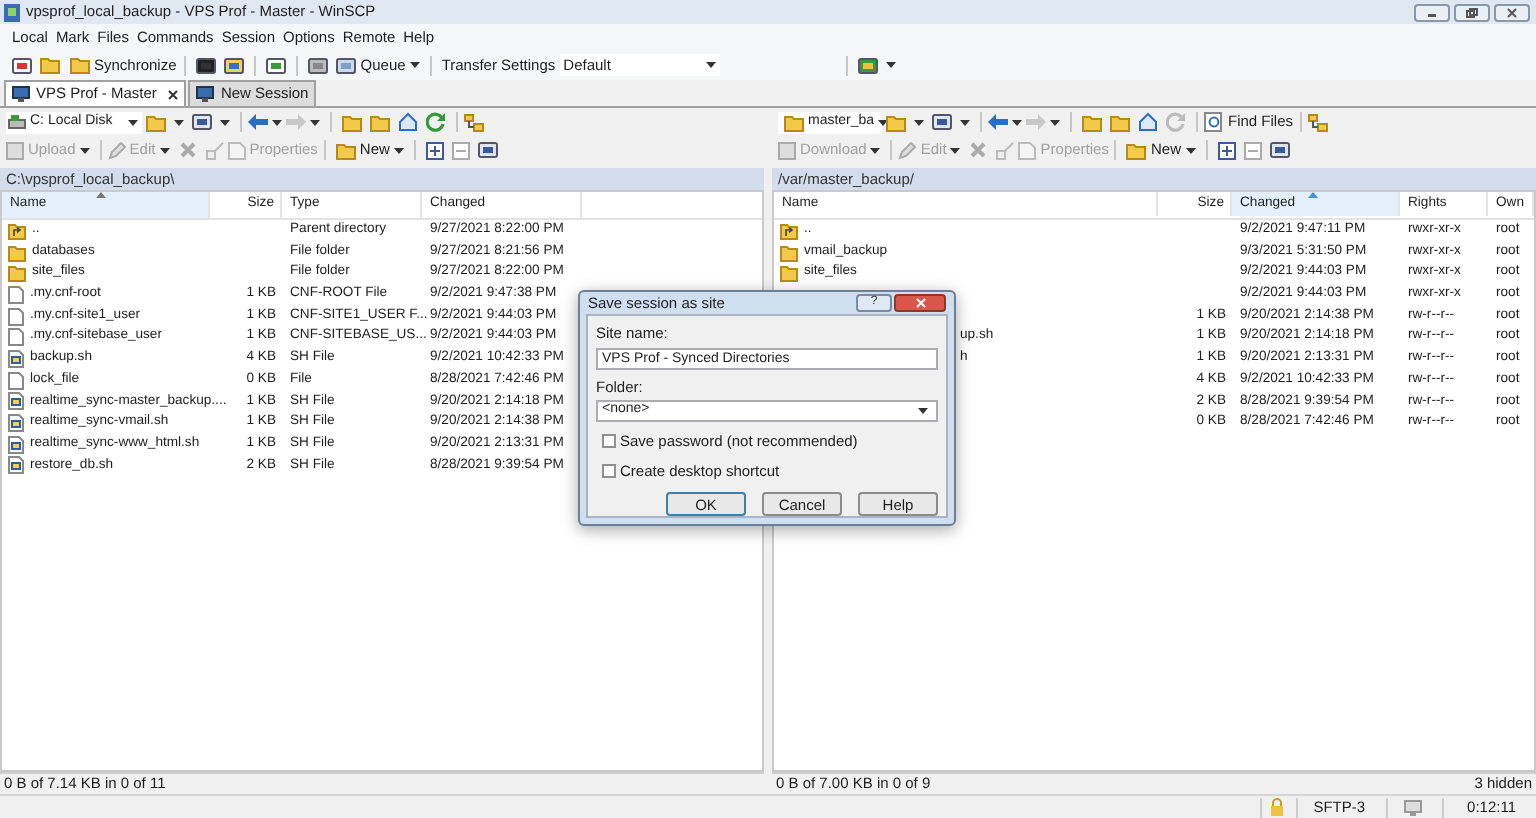  What do you see at coordinates (206, 65) in the screenshot?
I see `terminal-icon` at bounding box center [206, 65].